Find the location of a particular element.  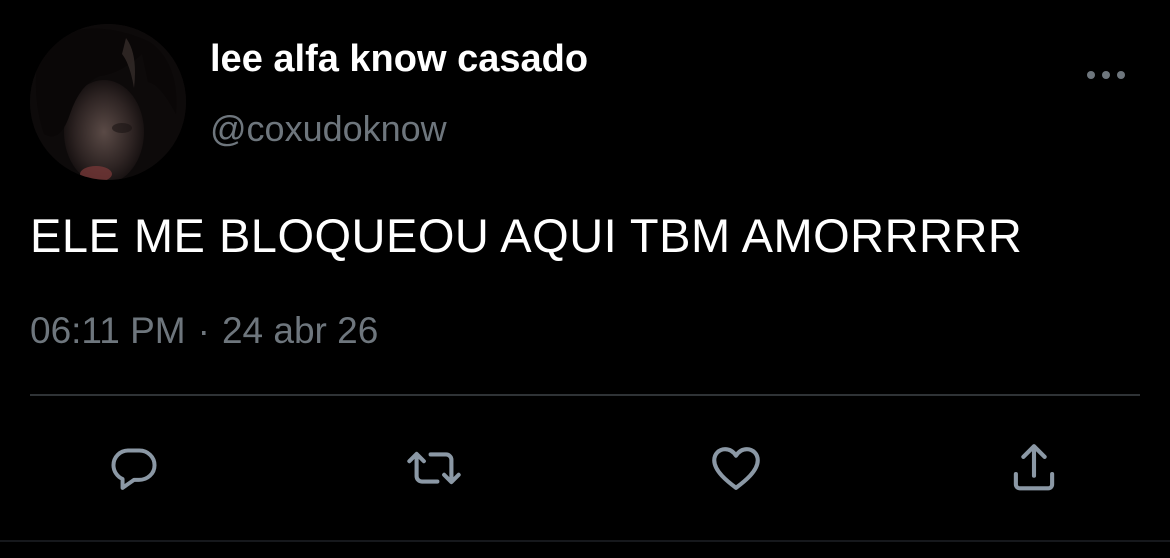

share-icon is located at coordinates (1034, 467).